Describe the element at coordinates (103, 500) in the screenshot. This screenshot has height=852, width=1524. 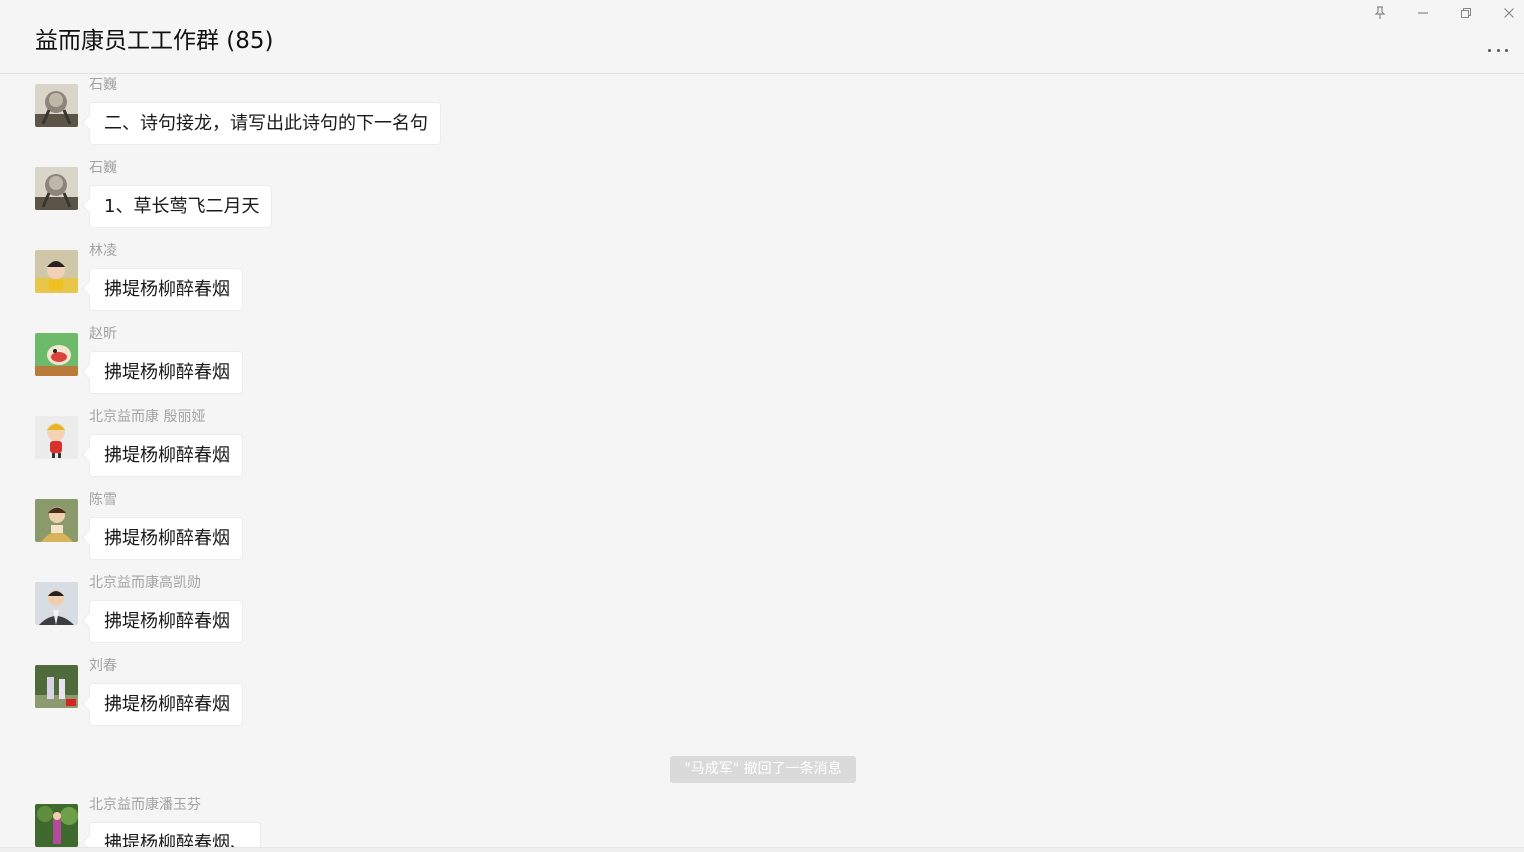
I see `sender-name: 陈雪` at that location.